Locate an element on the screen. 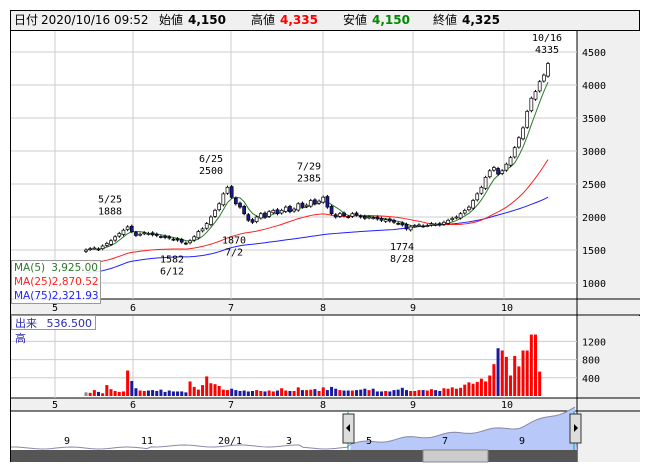 Image resolution: width=652 pixels, height=469 pixels. navigator-label: 11 is located at coordinates (147, 441).